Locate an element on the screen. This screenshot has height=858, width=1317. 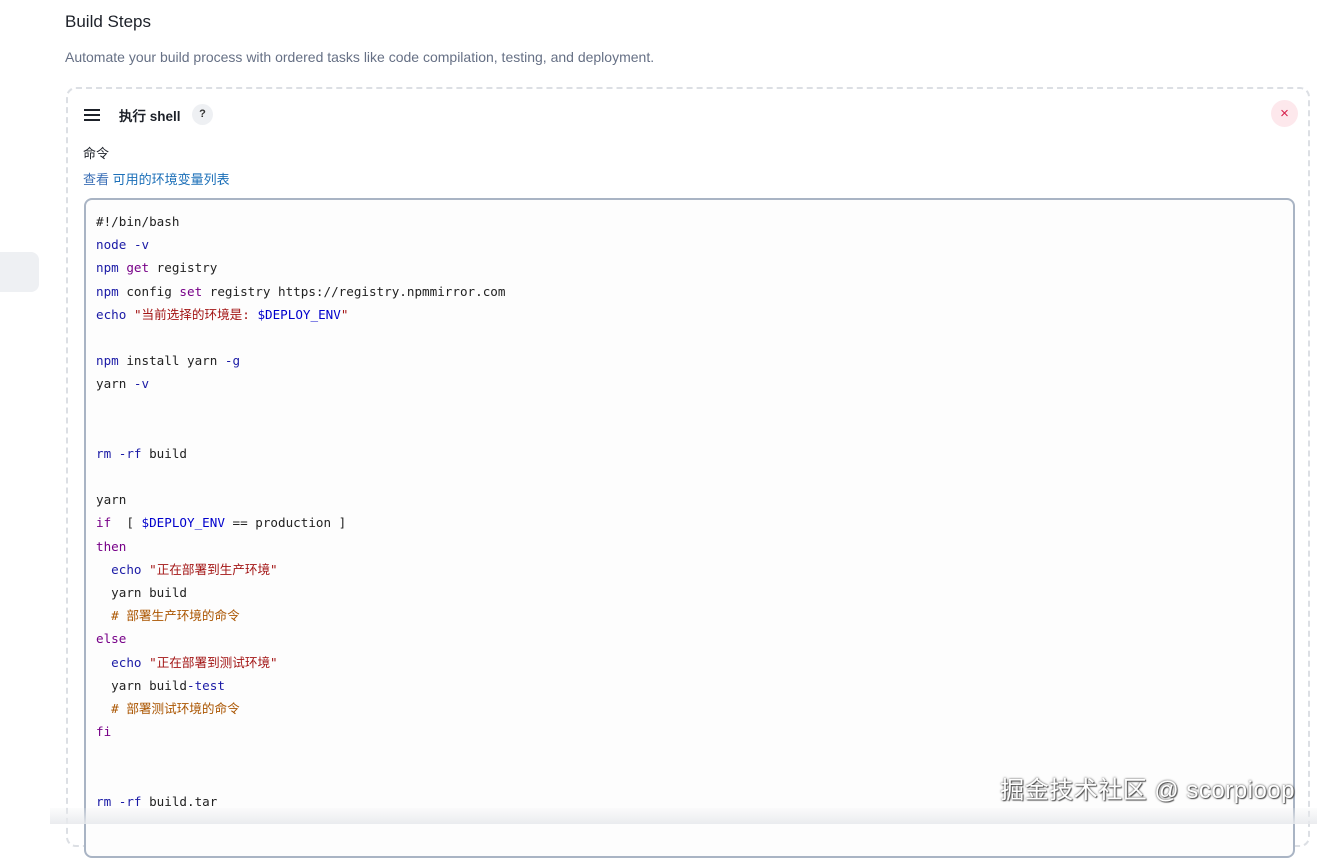
code-line: yarn -v is located at coordinates (300, 383).